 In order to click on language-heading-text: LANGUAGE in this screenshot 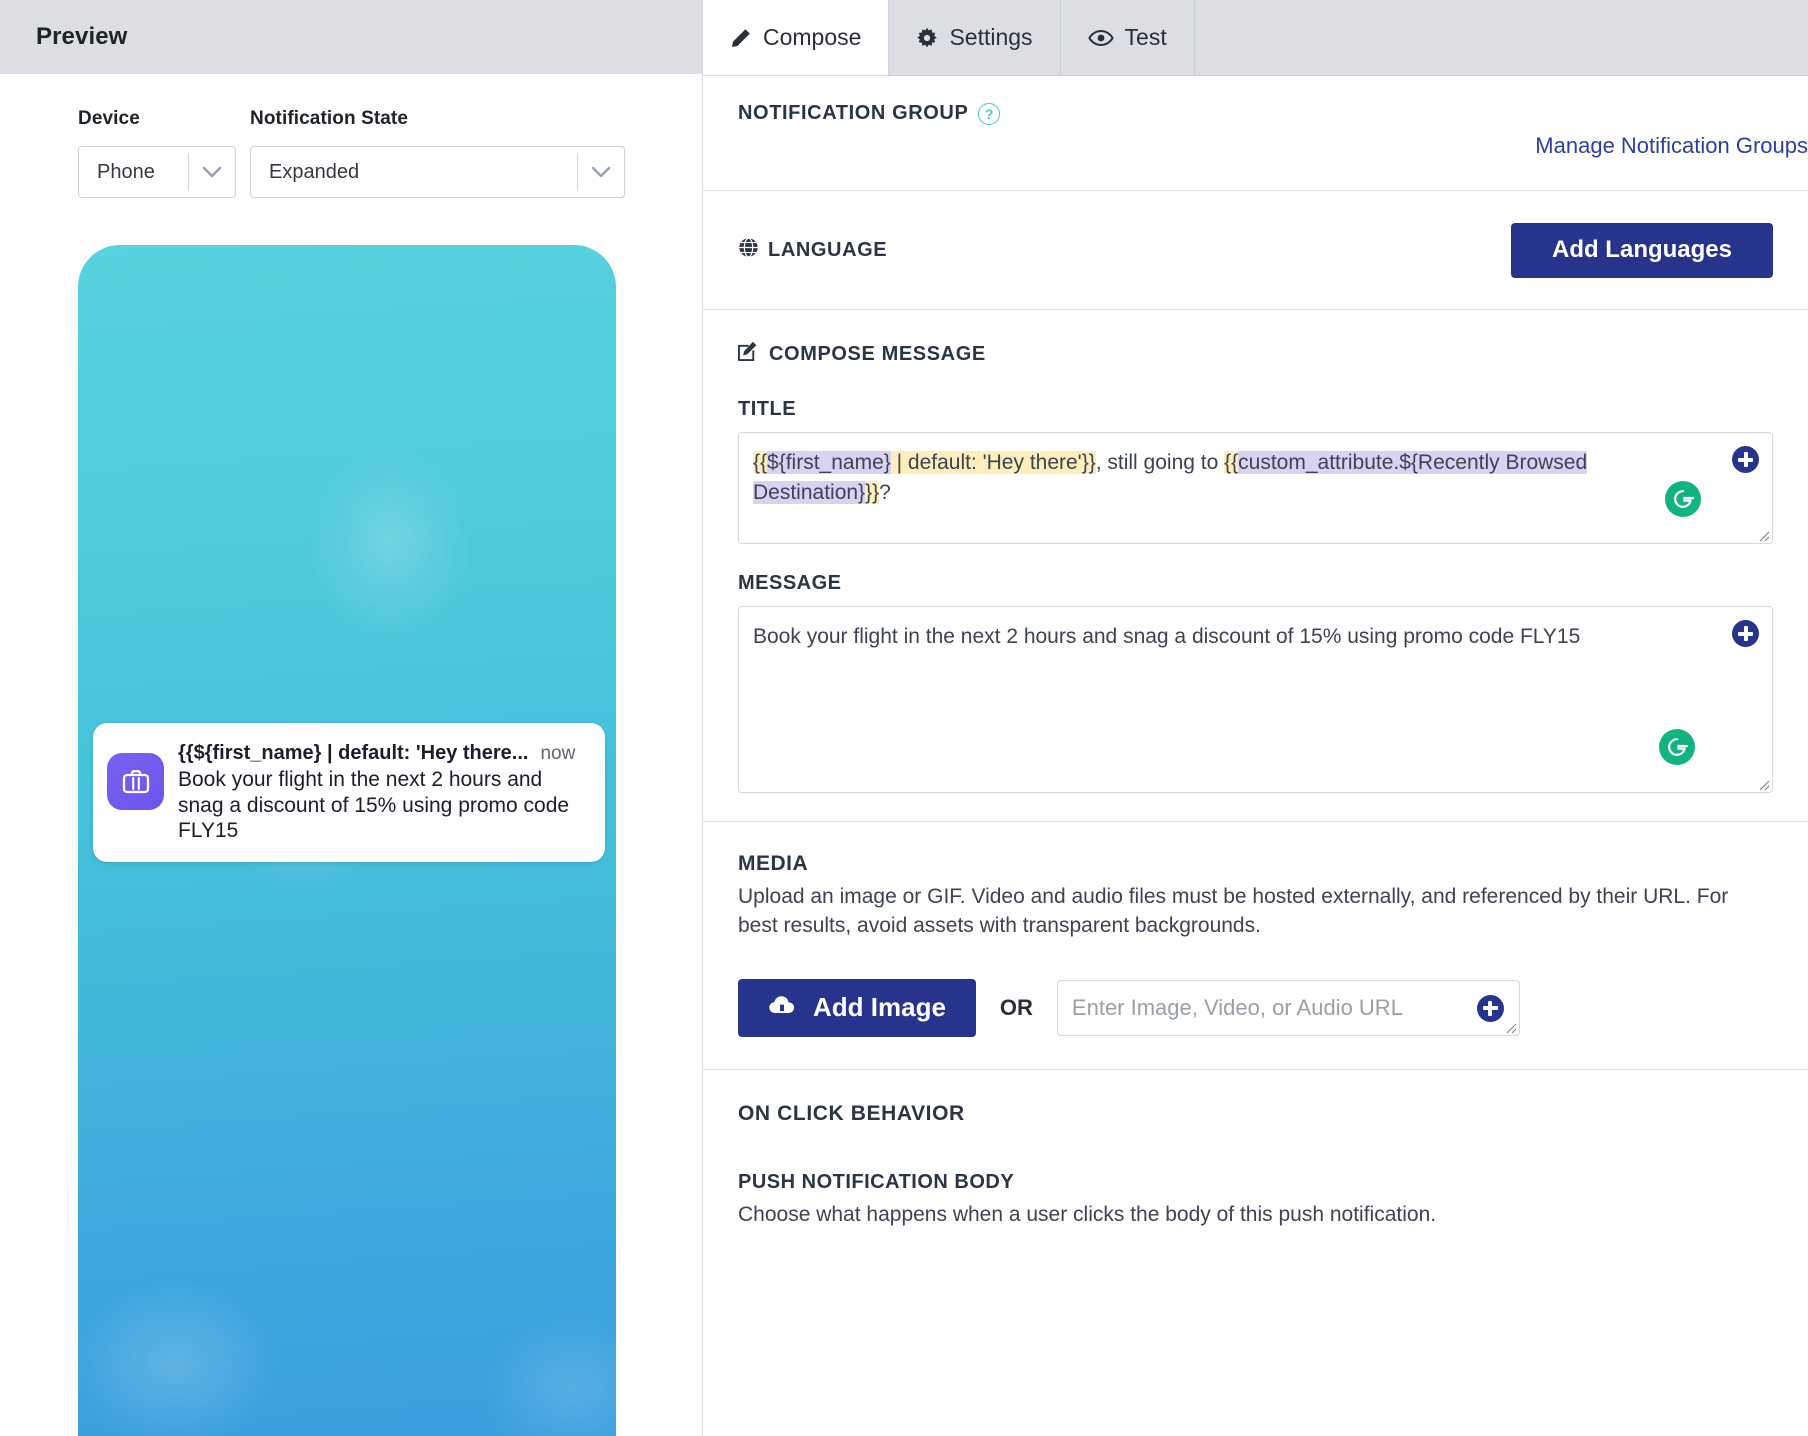, I will do `click(828, 249)`.